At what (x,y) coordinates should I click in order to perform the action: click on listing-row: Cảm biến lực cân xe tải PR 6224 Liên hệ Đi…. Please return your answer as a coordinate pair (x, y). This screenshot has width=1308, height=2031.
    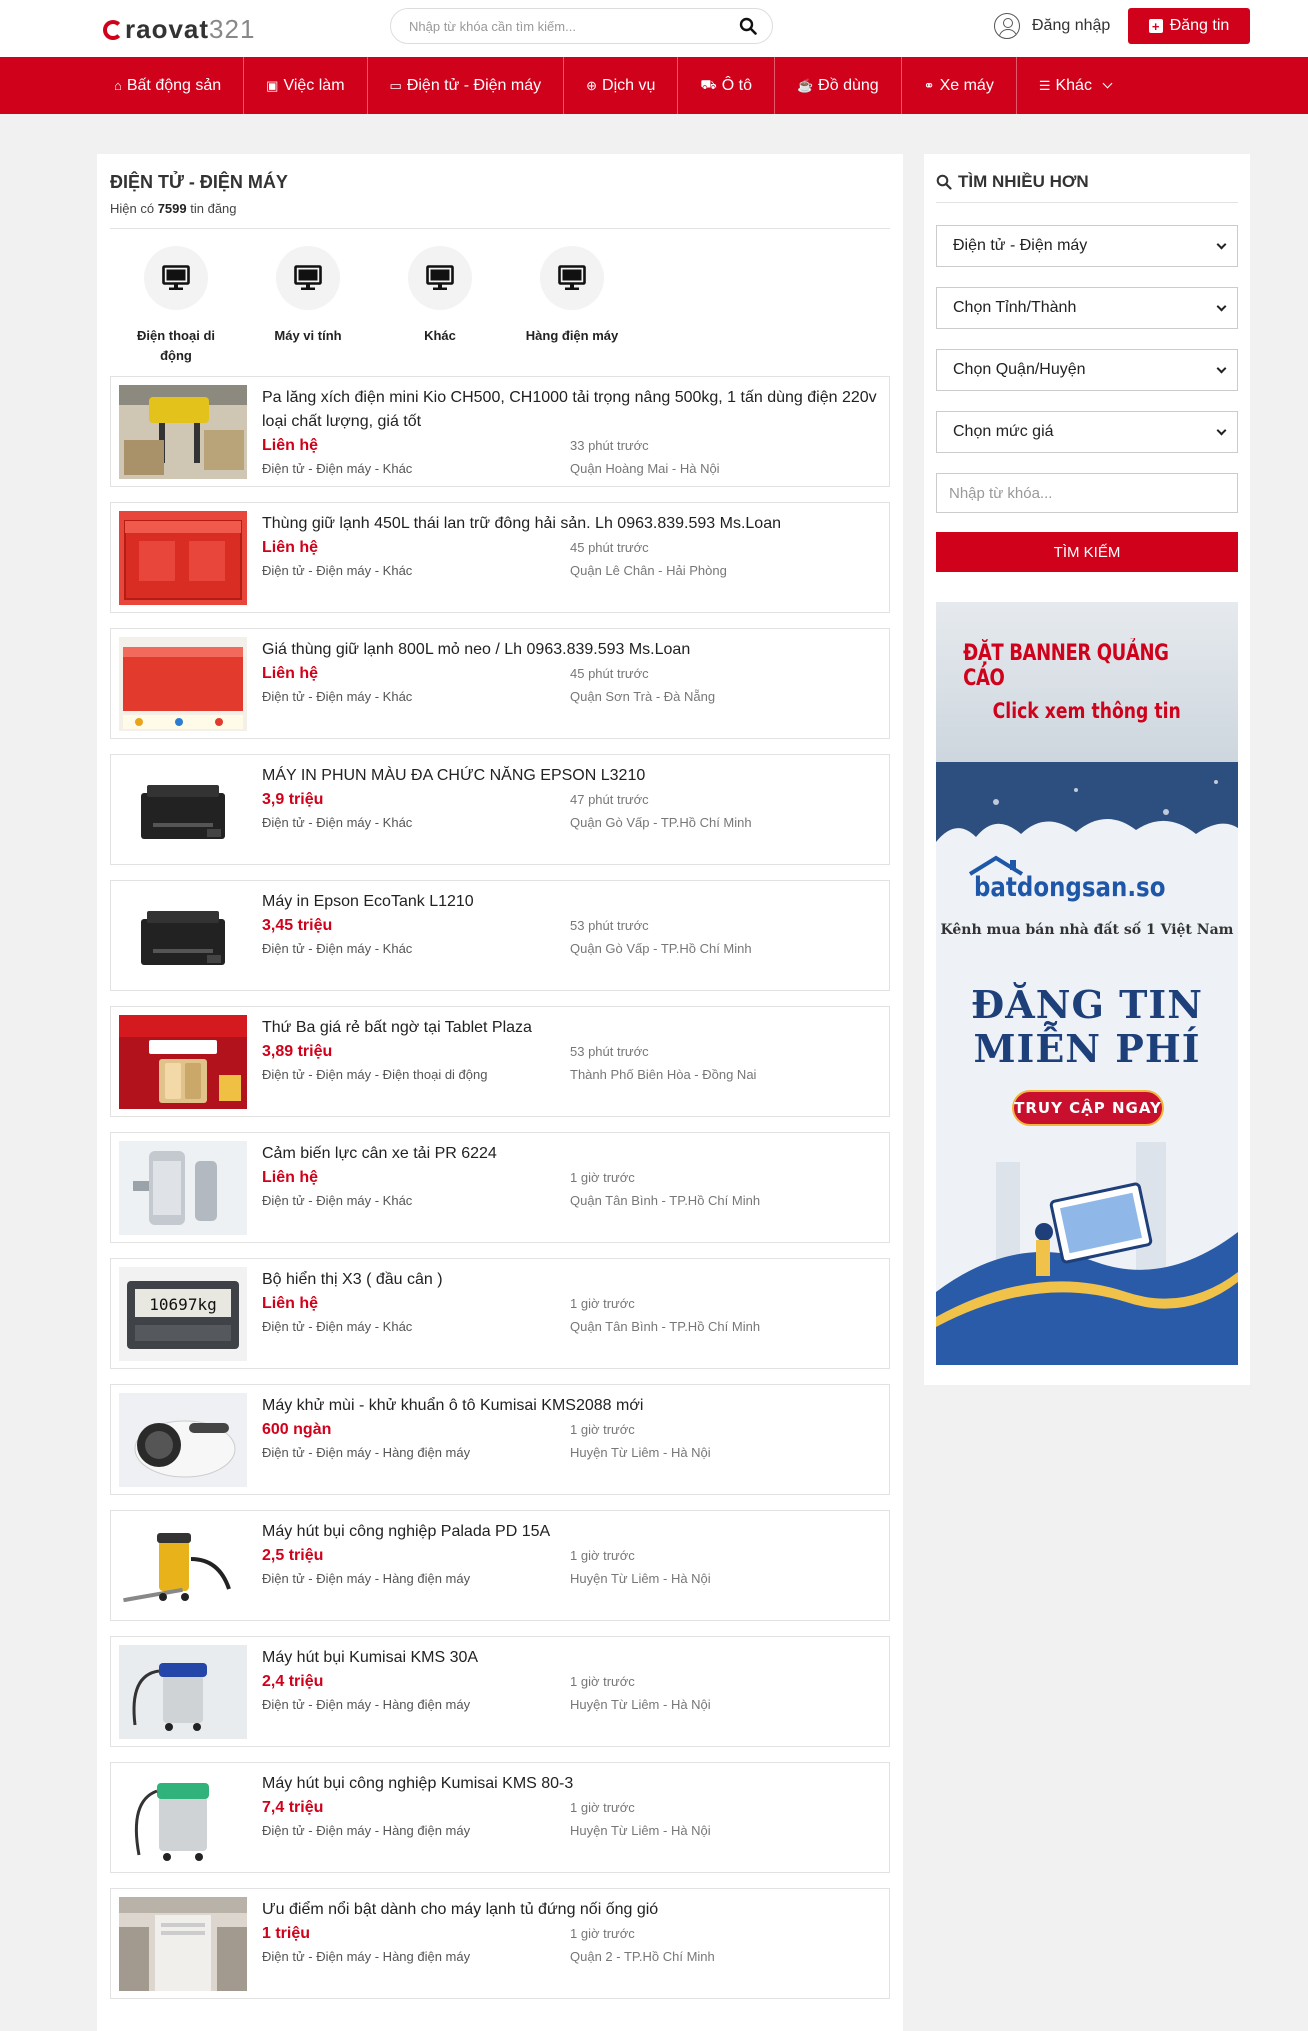
    Looking at the image, I should click on (500, 1187).